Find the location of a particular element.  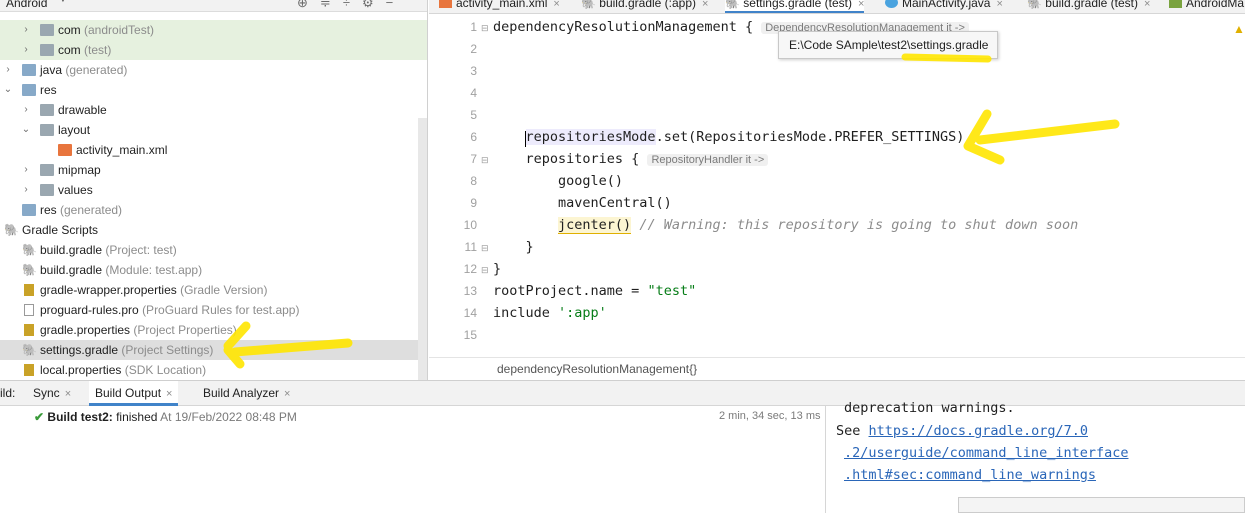

tree-item-settings-gradle: 🐘 settings.gradle (Project Settings) is located at coordinates (213, 350).